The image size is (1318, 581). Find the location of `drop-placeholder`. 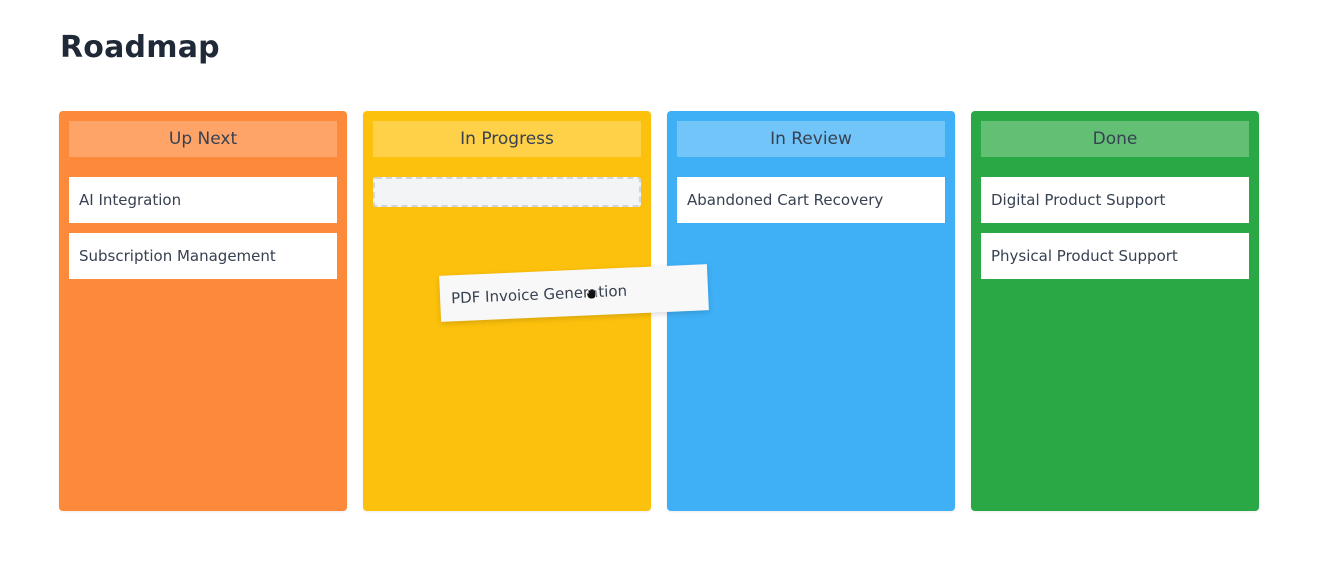

drop-placeholder is located at coordinates (507, 192).